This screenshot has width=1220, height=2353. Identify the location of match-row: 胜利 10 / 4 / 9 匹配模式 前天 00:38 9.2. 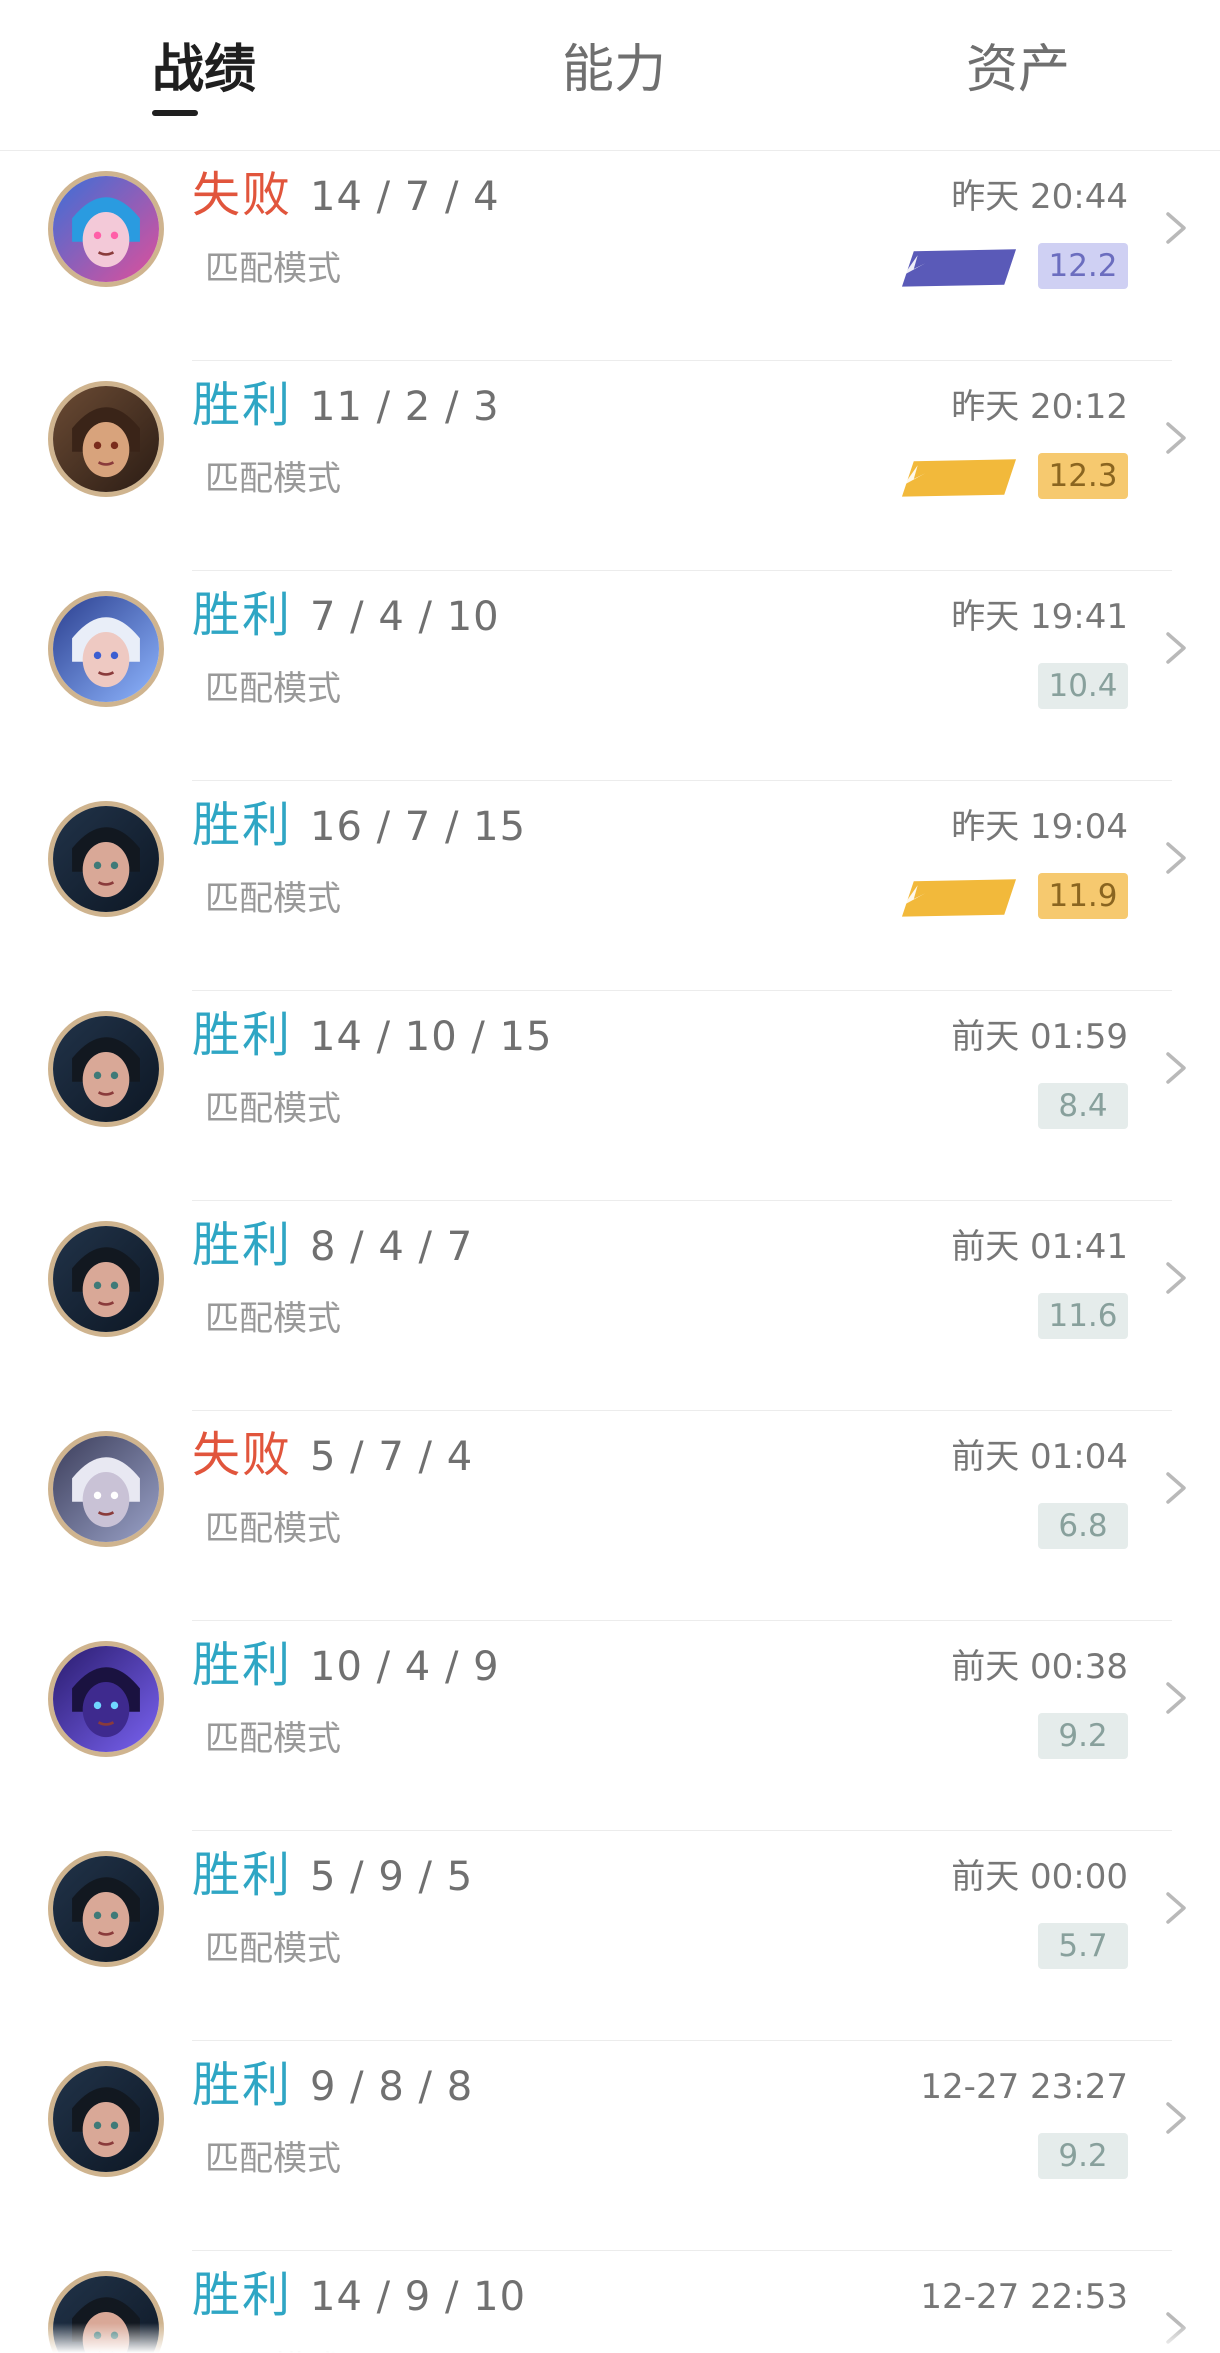
(610, 1726).